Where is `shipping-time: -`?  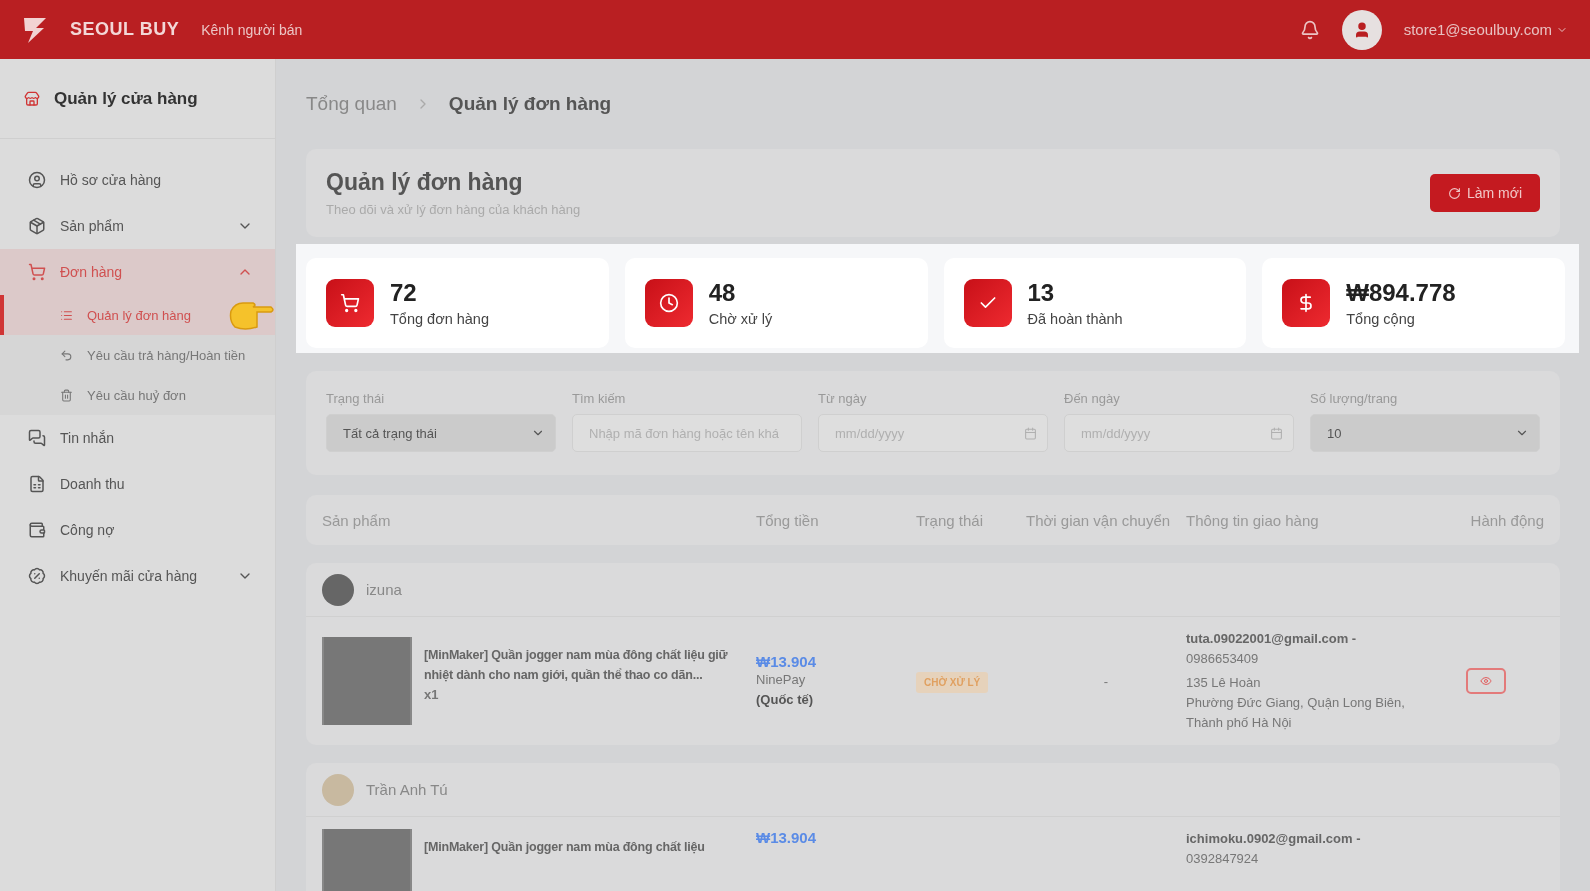
shipping-time: - is located at coordinates (1106, 681).